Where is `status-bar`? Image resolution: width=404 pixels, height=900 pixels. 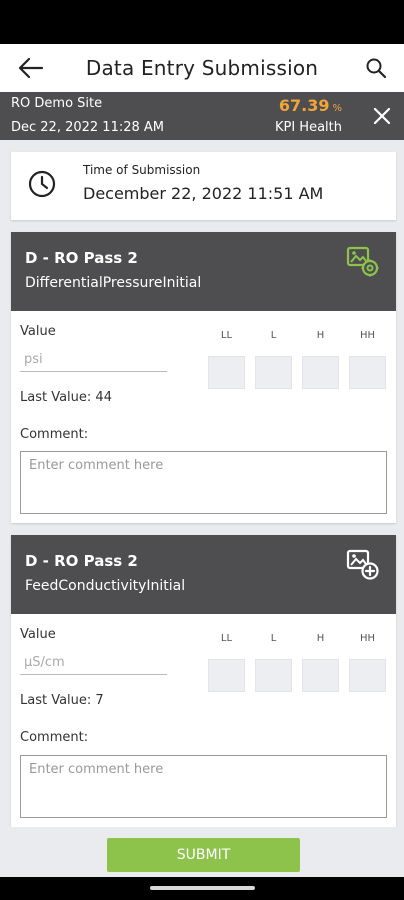
status-bar is located at coordinates (202, 22).